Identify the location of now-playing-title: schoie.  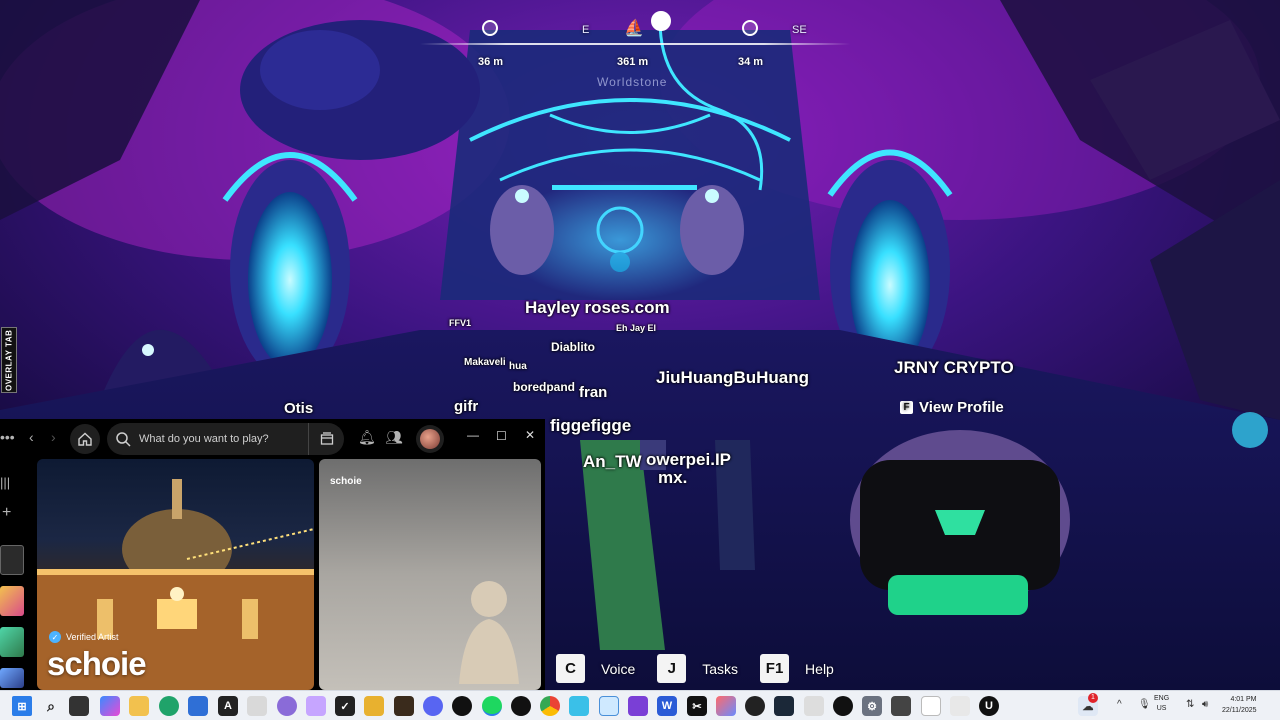
(346, 481).